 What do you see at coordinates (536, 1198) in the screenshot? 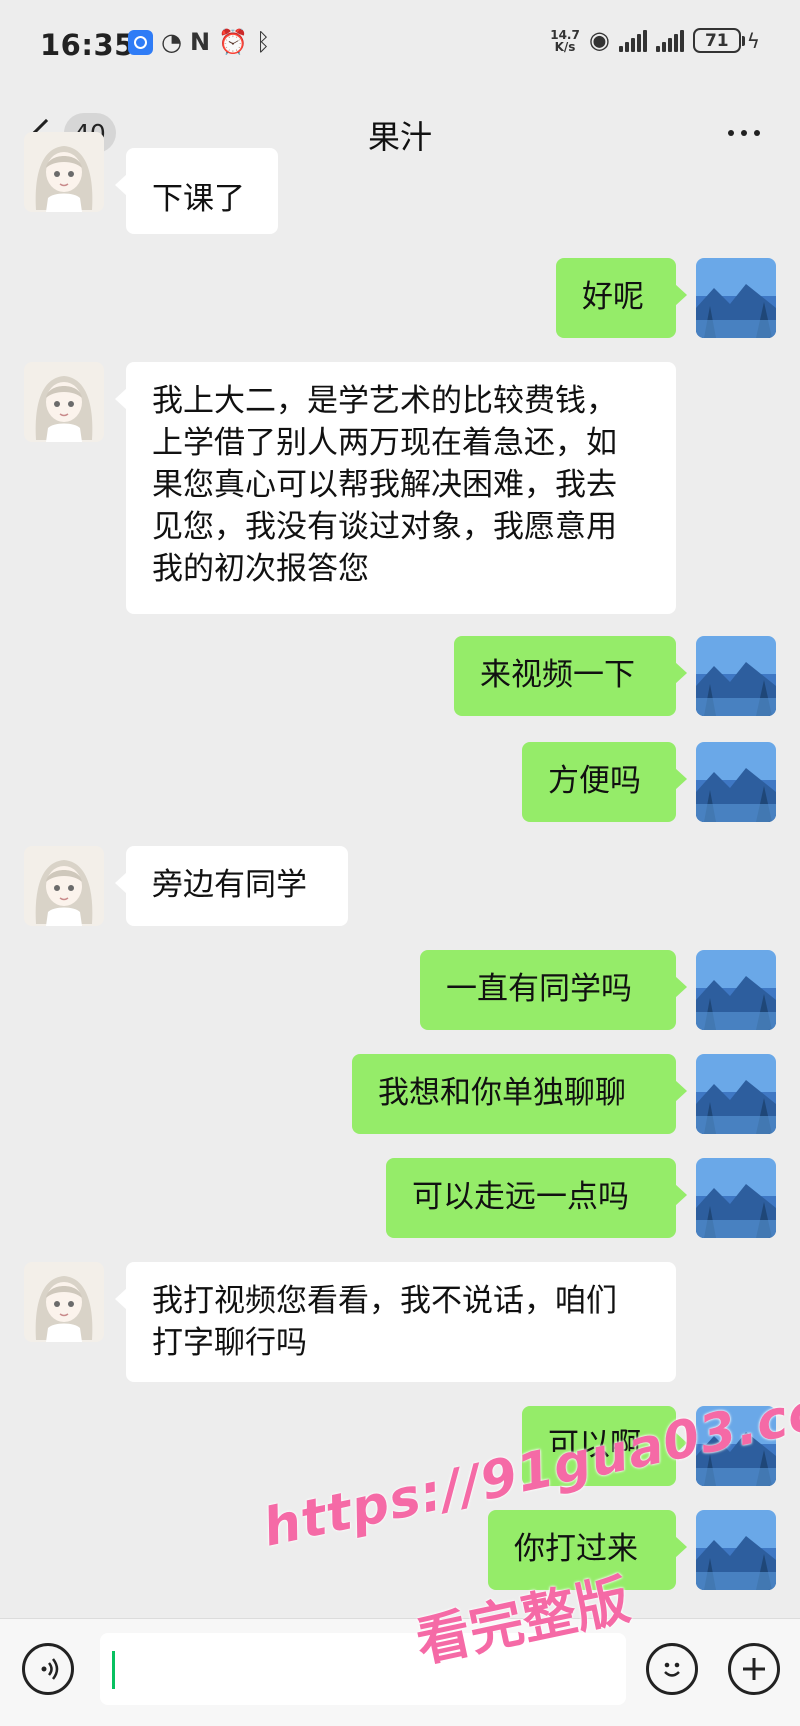
I see `message-bubble-outgoing: 可以走远一点吗` at bounding box center [536, 1198].